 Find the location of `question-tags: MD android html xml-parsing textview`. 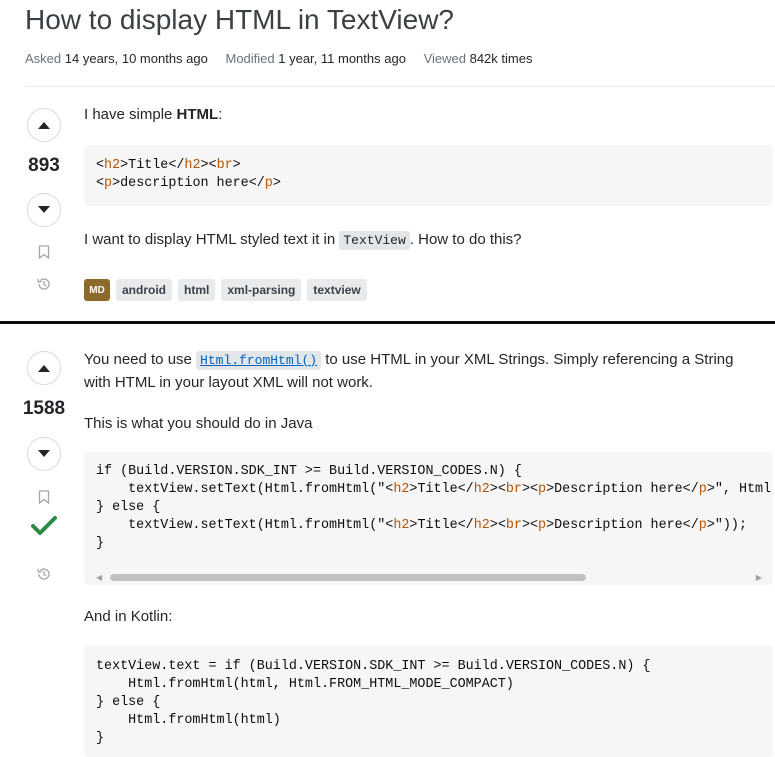

question-tags: MD android html xml-parsing textview is located at coordinates (225, 290).